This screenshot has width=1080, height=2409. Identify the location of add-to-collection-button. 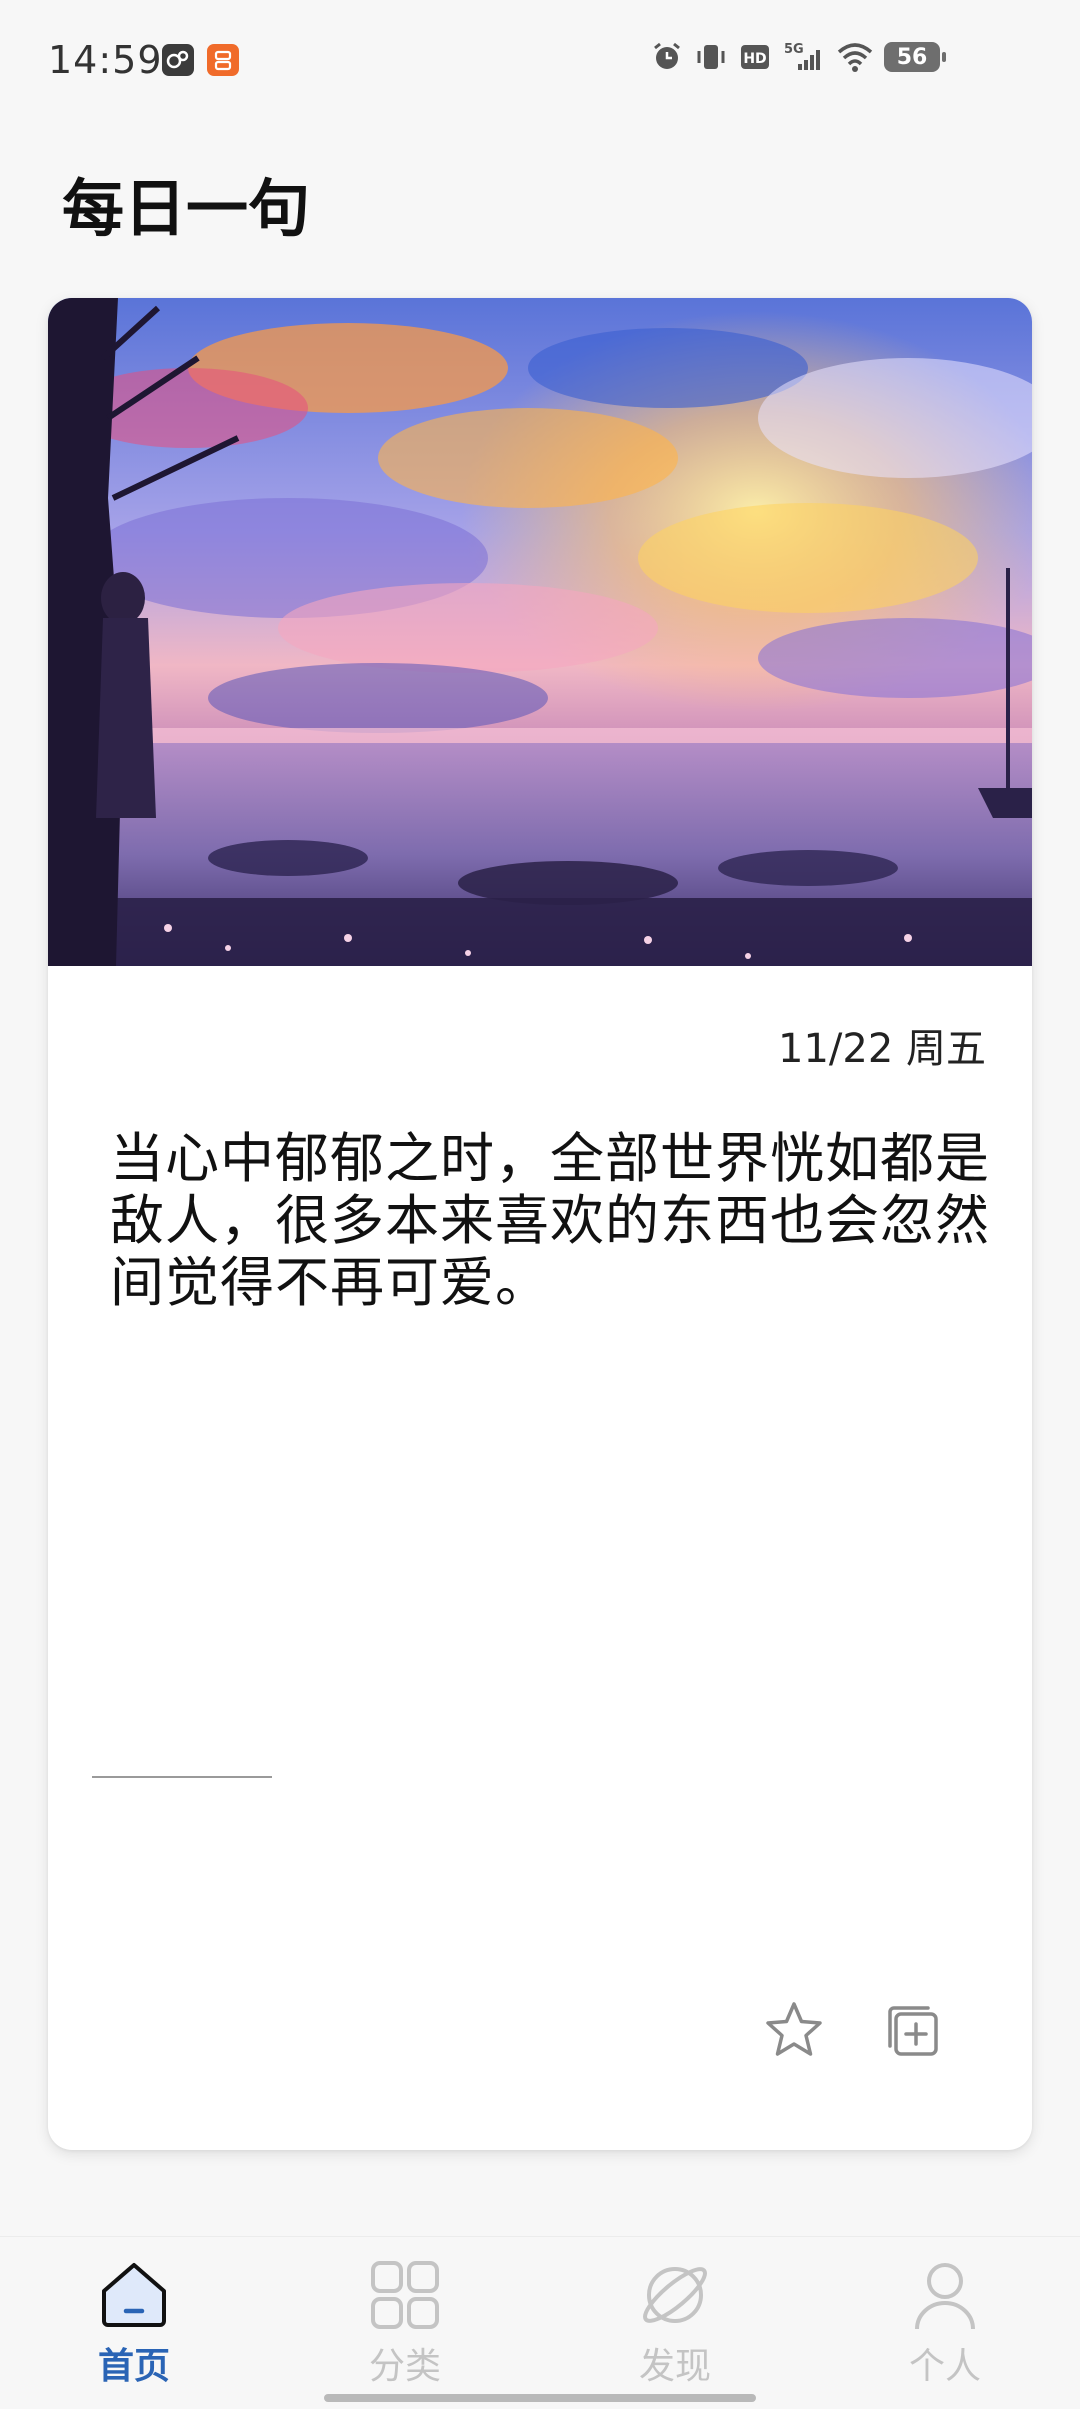
(912, 2032).